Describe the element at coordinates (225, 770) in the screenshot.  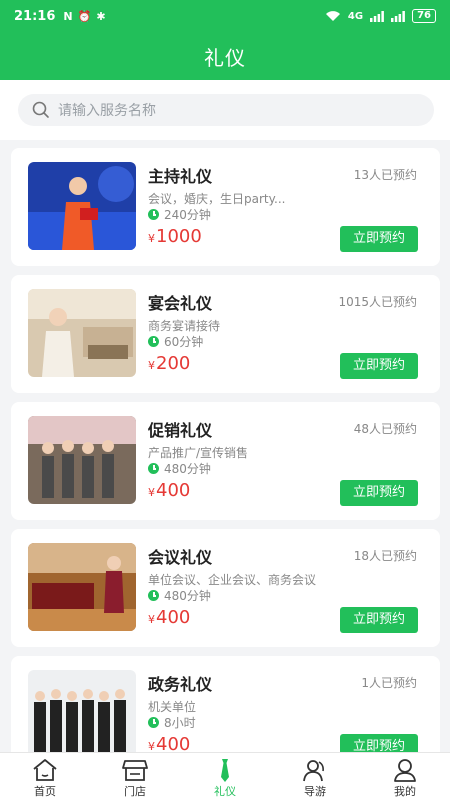
I see `tie-icon` at that location.